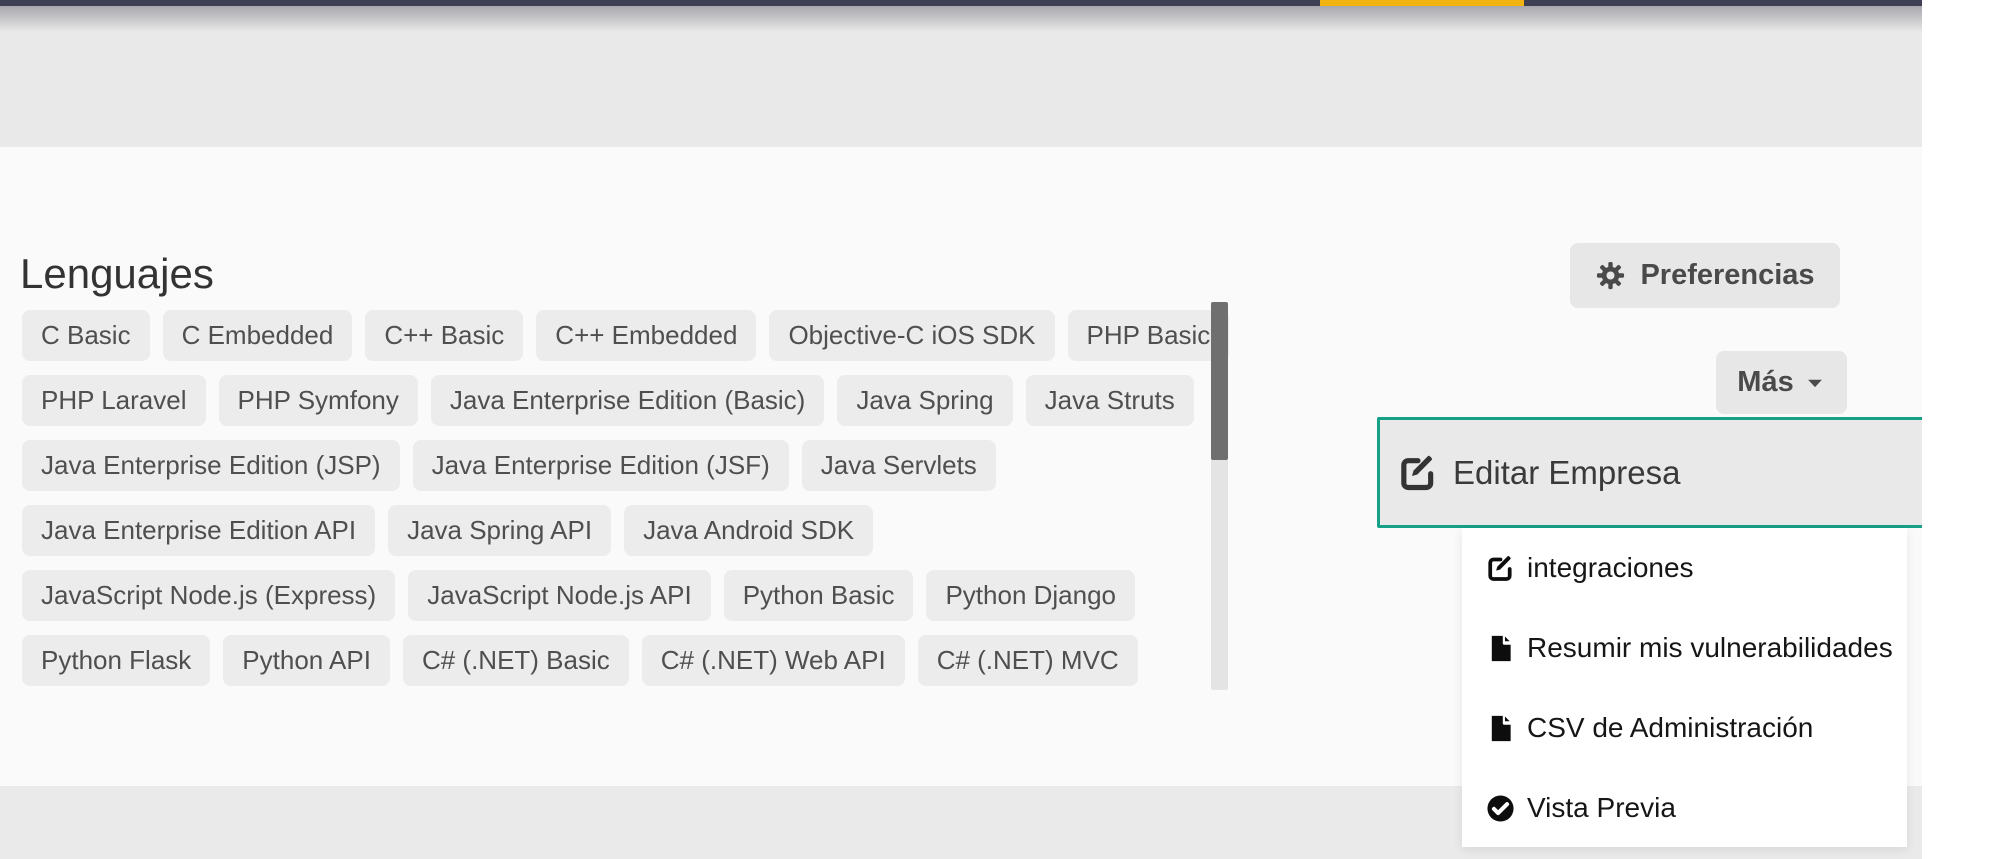 The height and width of the screenshot is (859, 2000). I want to click on menu-item-editar-empresa: Editar Empresa, so click(1687, 472).